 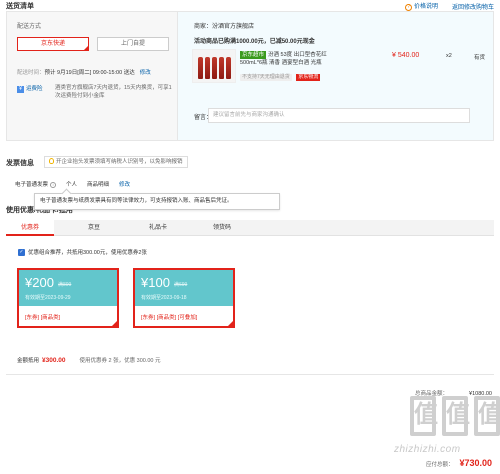 I want to click on header-links: ? 价格说明 返回修改购物车, so click(x=449, y=6).